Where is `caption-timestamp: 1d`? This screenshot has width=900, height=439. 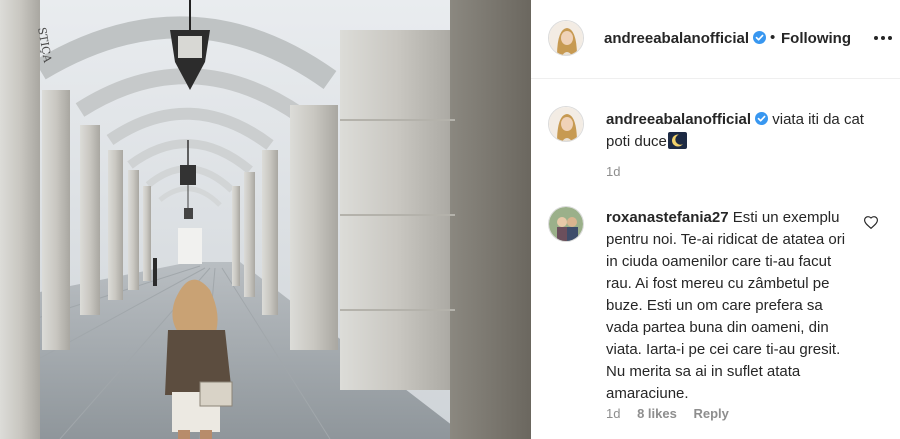
caption-timestamp: 1d is located at coordinates (613, 171).